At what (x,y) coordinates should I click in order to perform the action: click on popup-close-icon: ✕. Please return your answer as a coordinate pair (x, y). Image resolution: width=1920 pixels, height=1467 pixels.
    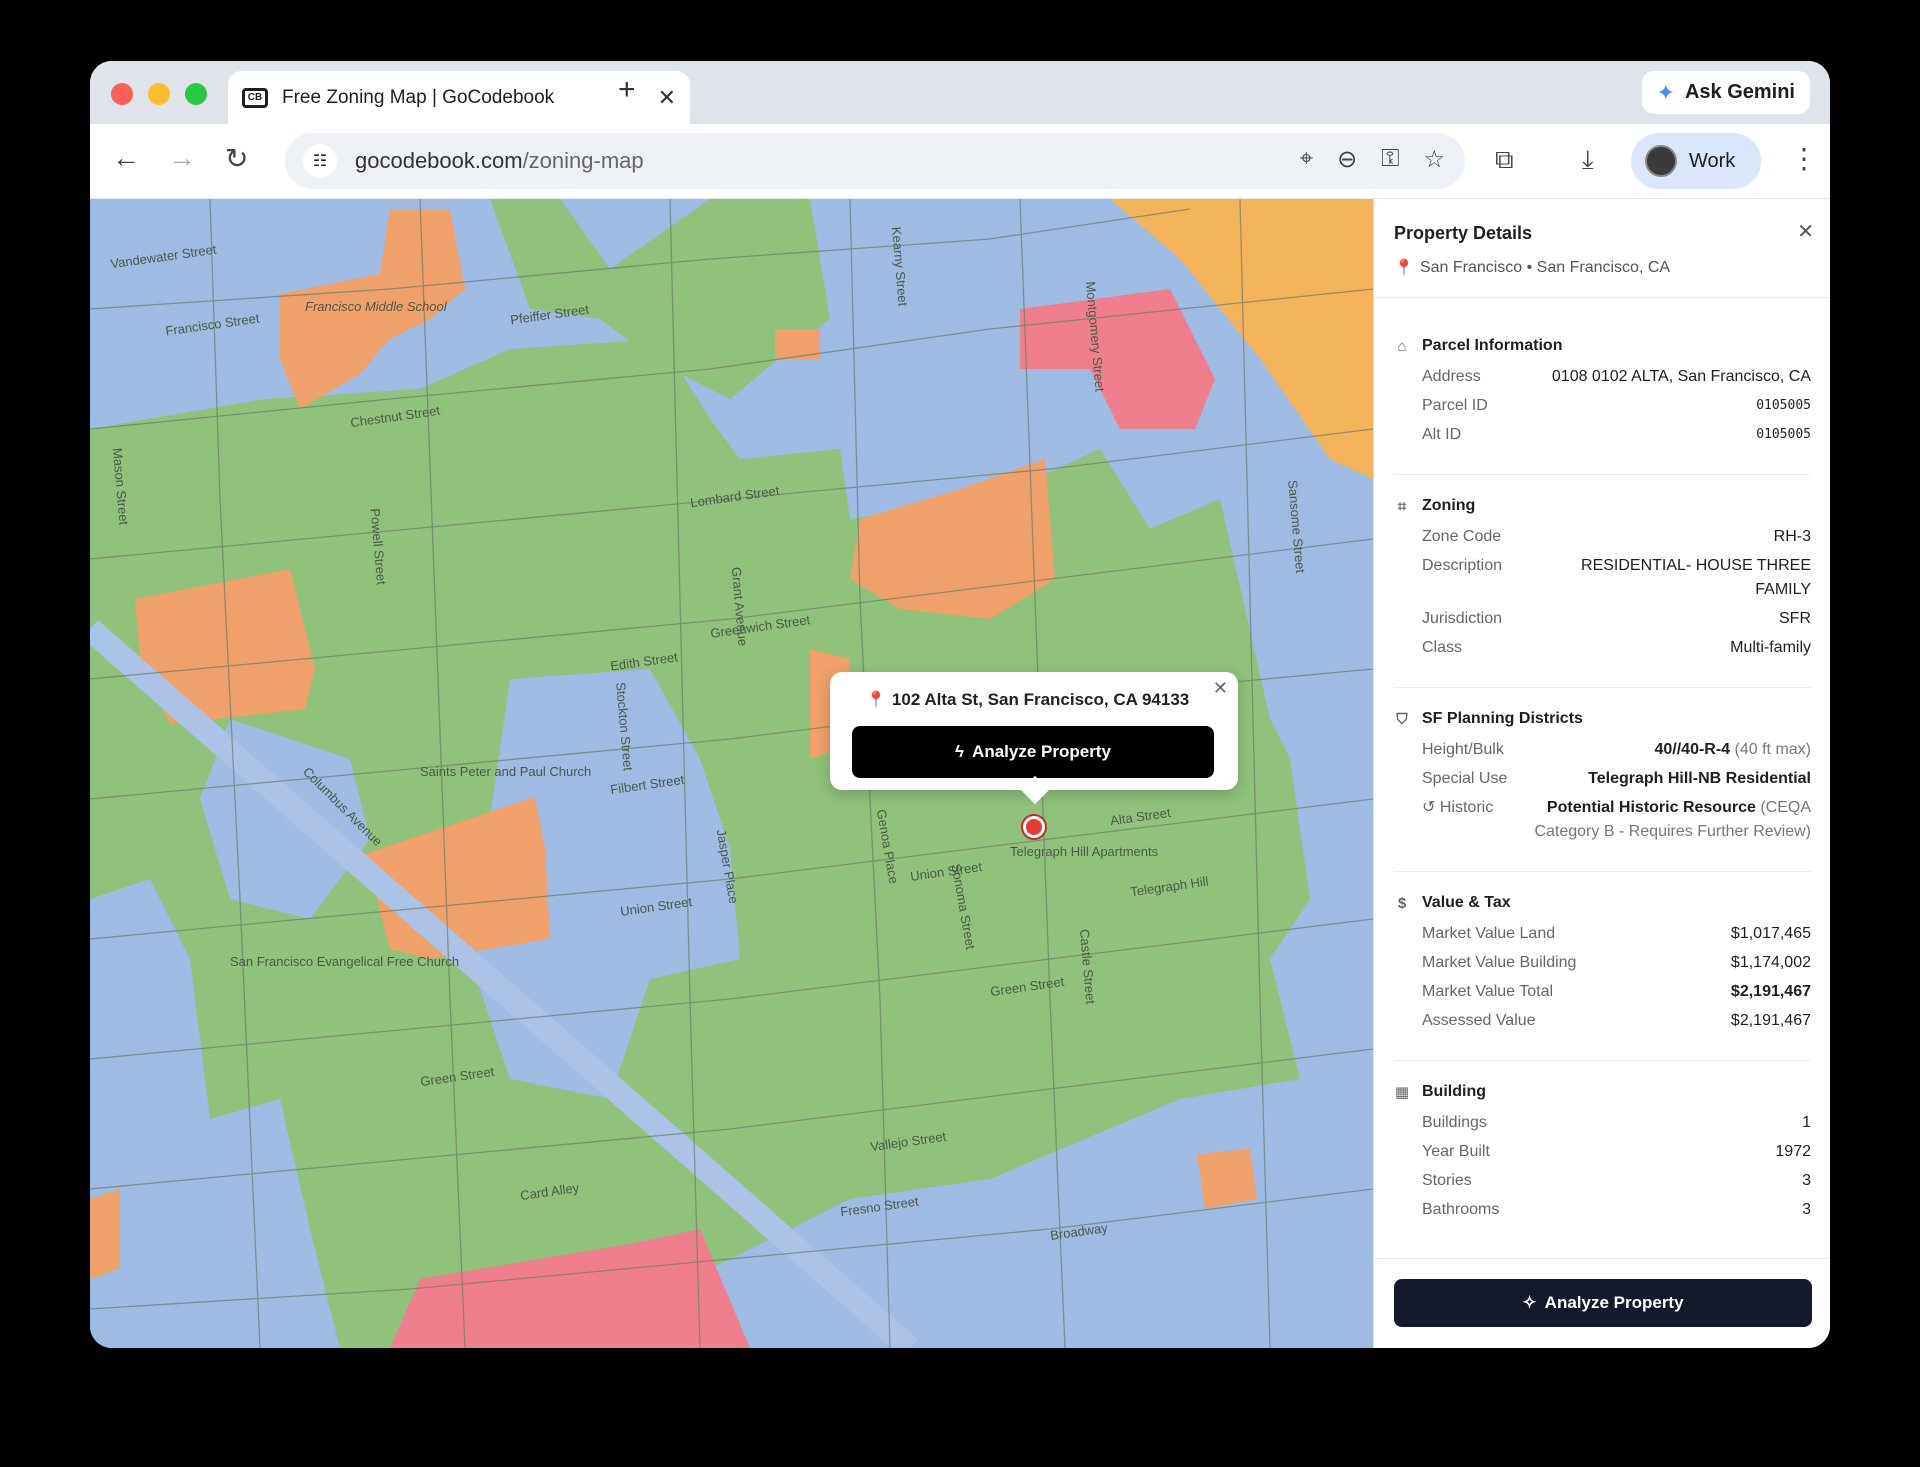
    Looking at the image, I should click on (1220, 688).